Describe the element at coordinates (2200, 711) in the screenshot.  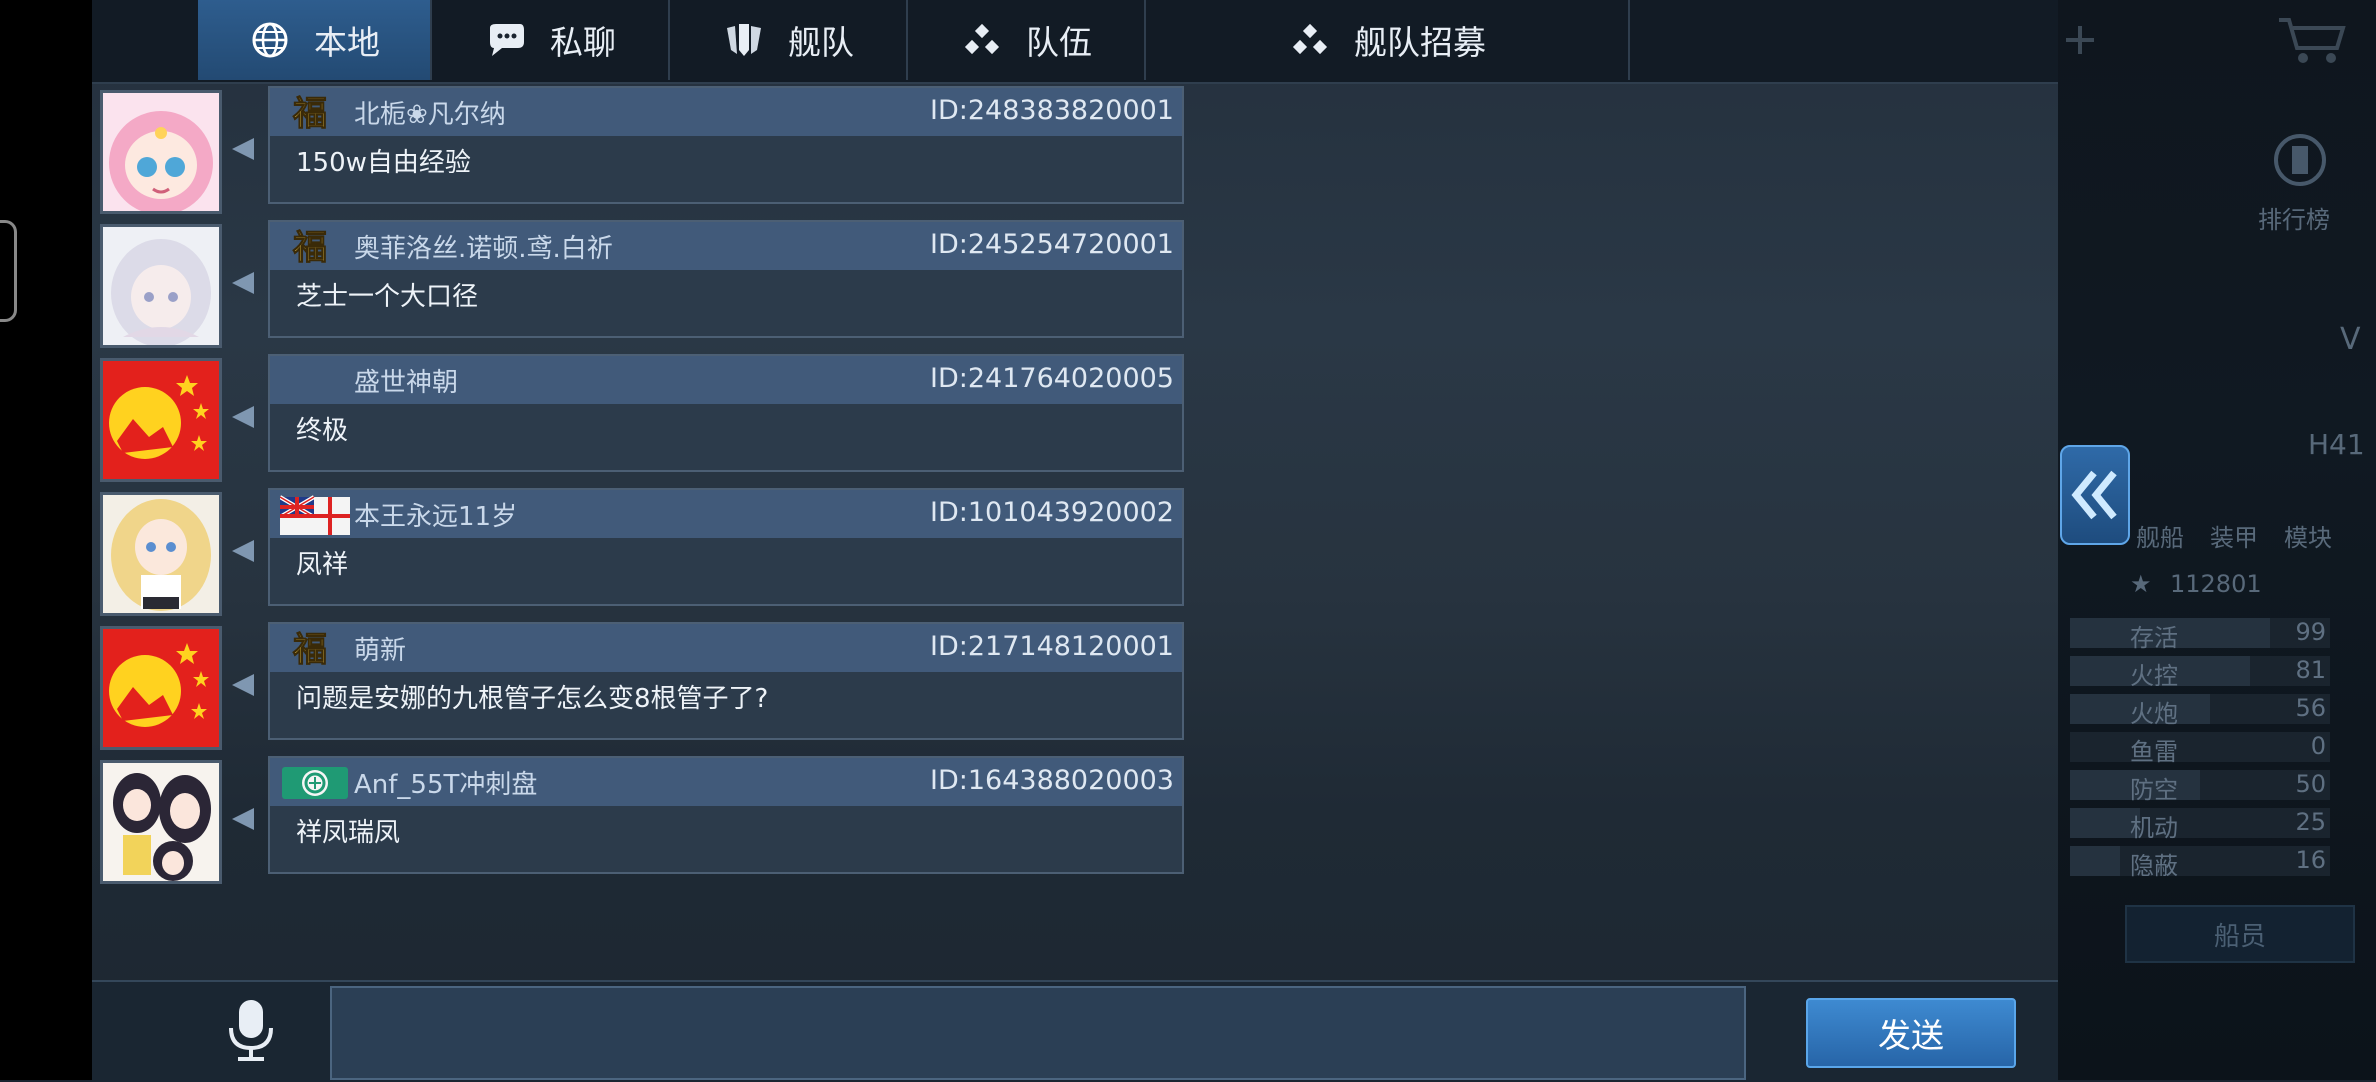
I see `stat-row: 火炮 56` at that location.